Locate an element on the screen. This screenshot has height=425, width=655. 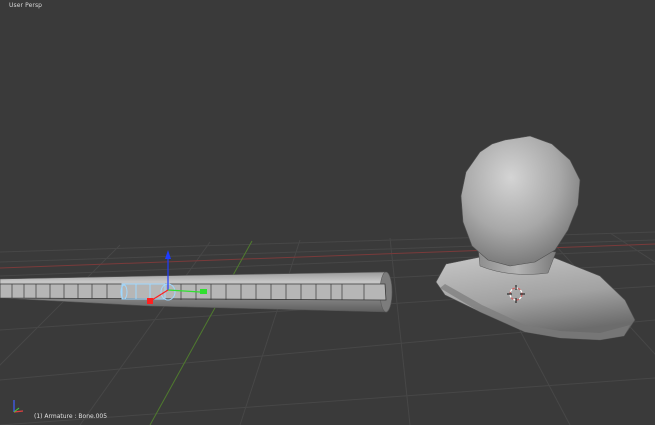
axis-orientation-icon is located at coordinates (18, 406).